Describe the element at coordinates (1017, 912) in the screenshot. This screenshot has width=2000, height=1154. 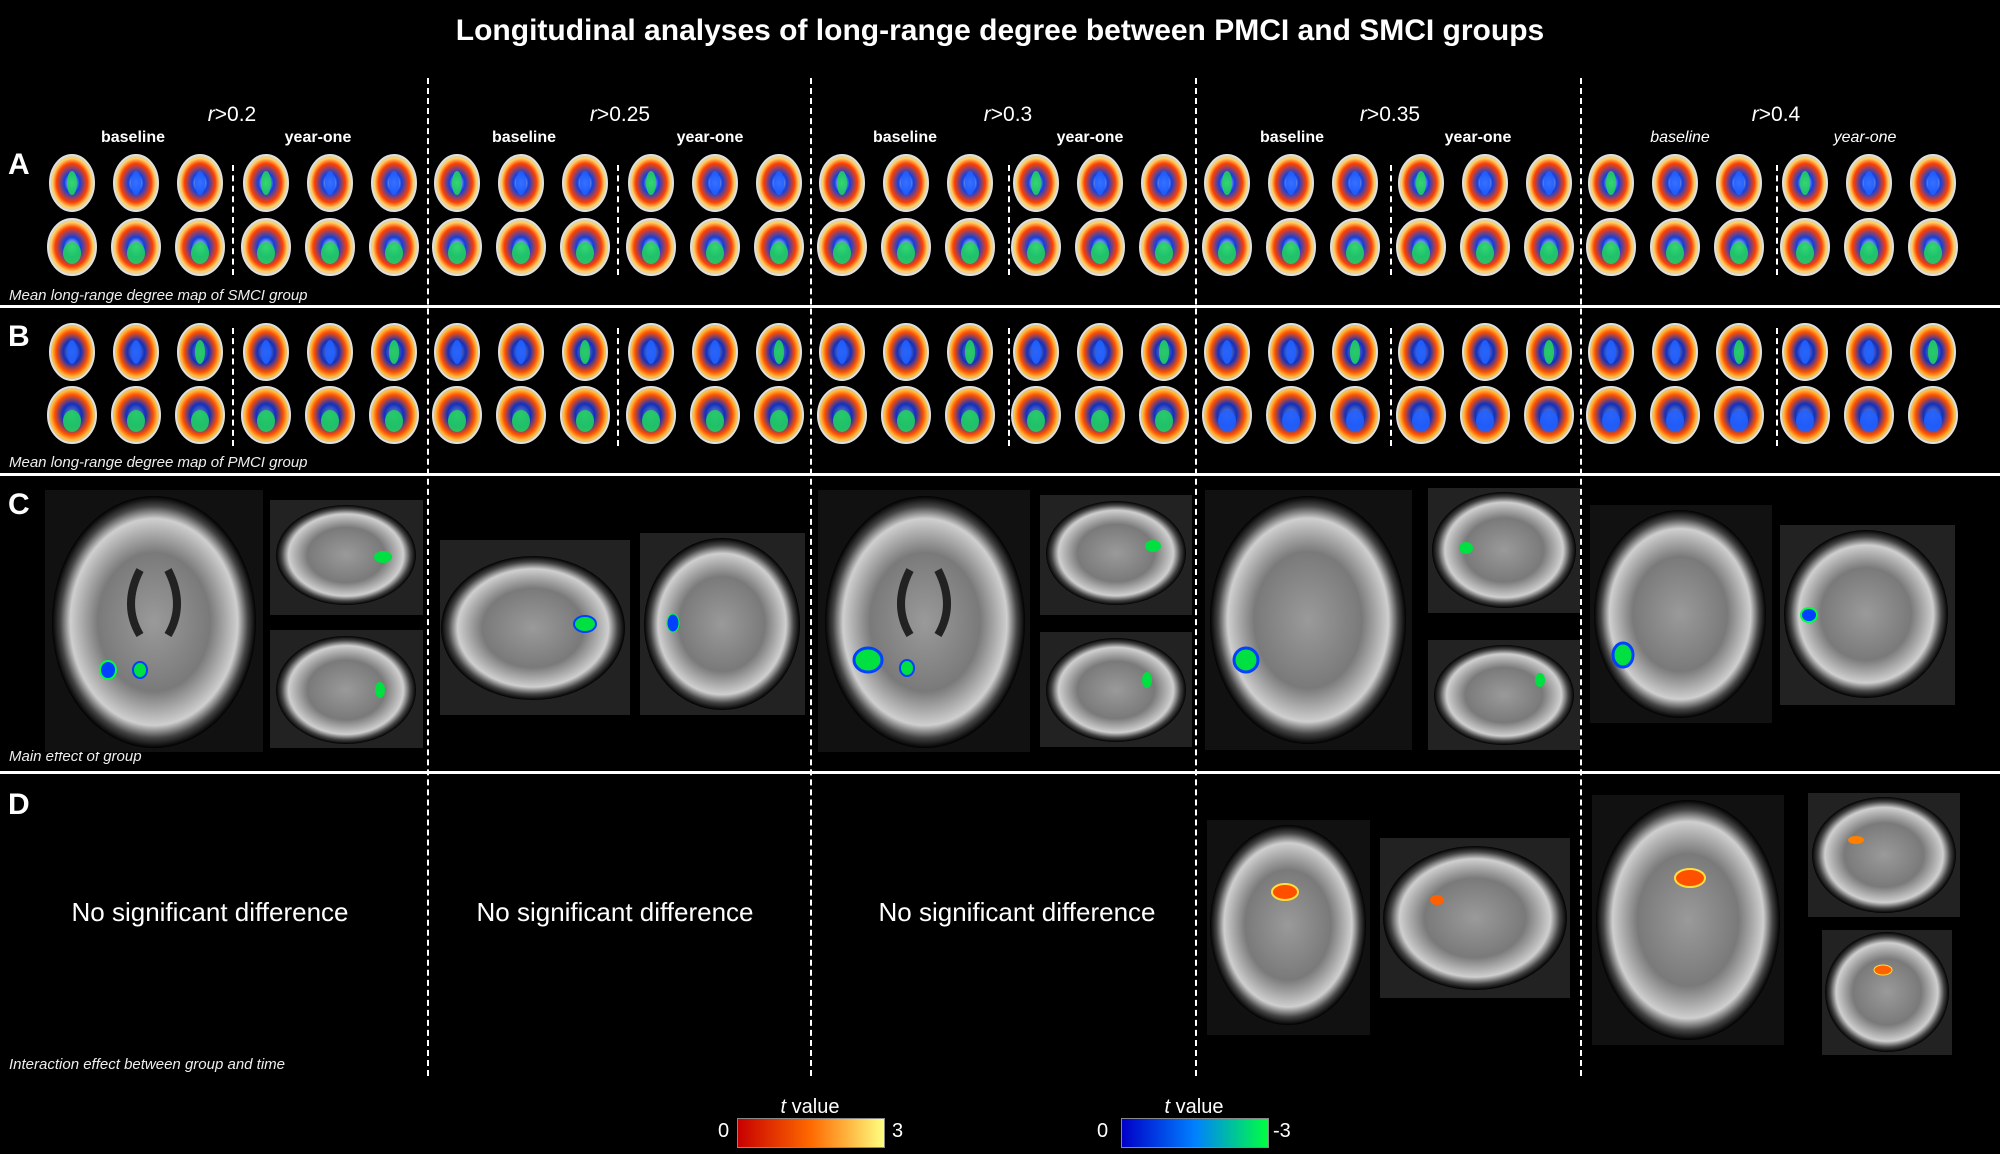
I see `no-difference-r03: No significant difference` at that location.